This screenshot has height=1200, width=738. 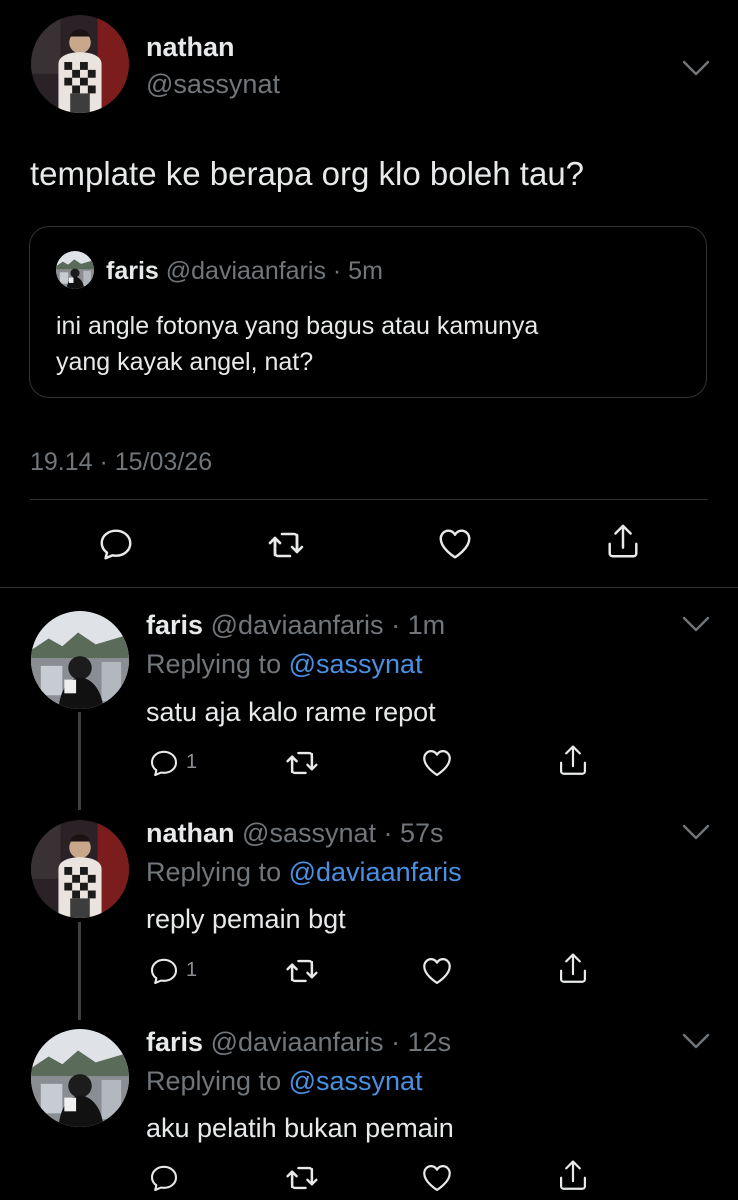 What do you see at coordinates (132, 271) in the screenshot?
I see `quoted-author-name: faris` at bounding box center [132, 271].